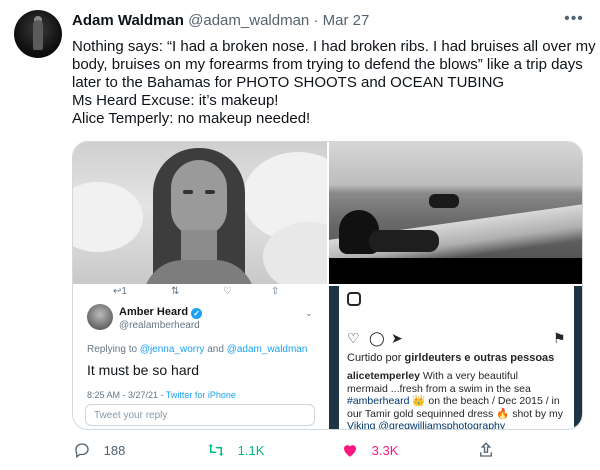  Describe the element at coordinates (346, 20) in the screenshot. I see `tweet-date: Mar 27` at that location.